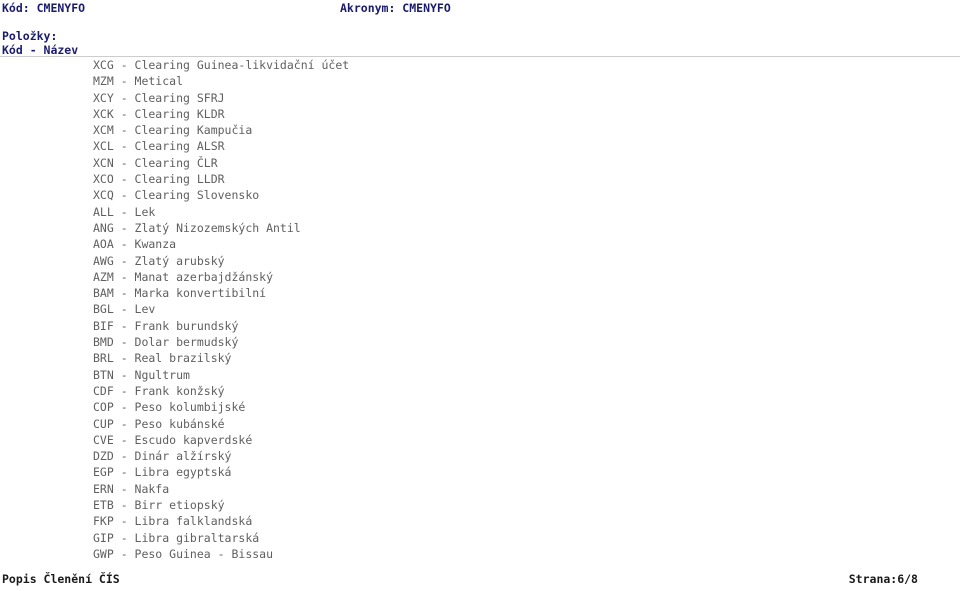 This screenshot has height=591, width=960. I want to click on list-item: GWP - Peso Guinea - Bissau, so click(183, 553).